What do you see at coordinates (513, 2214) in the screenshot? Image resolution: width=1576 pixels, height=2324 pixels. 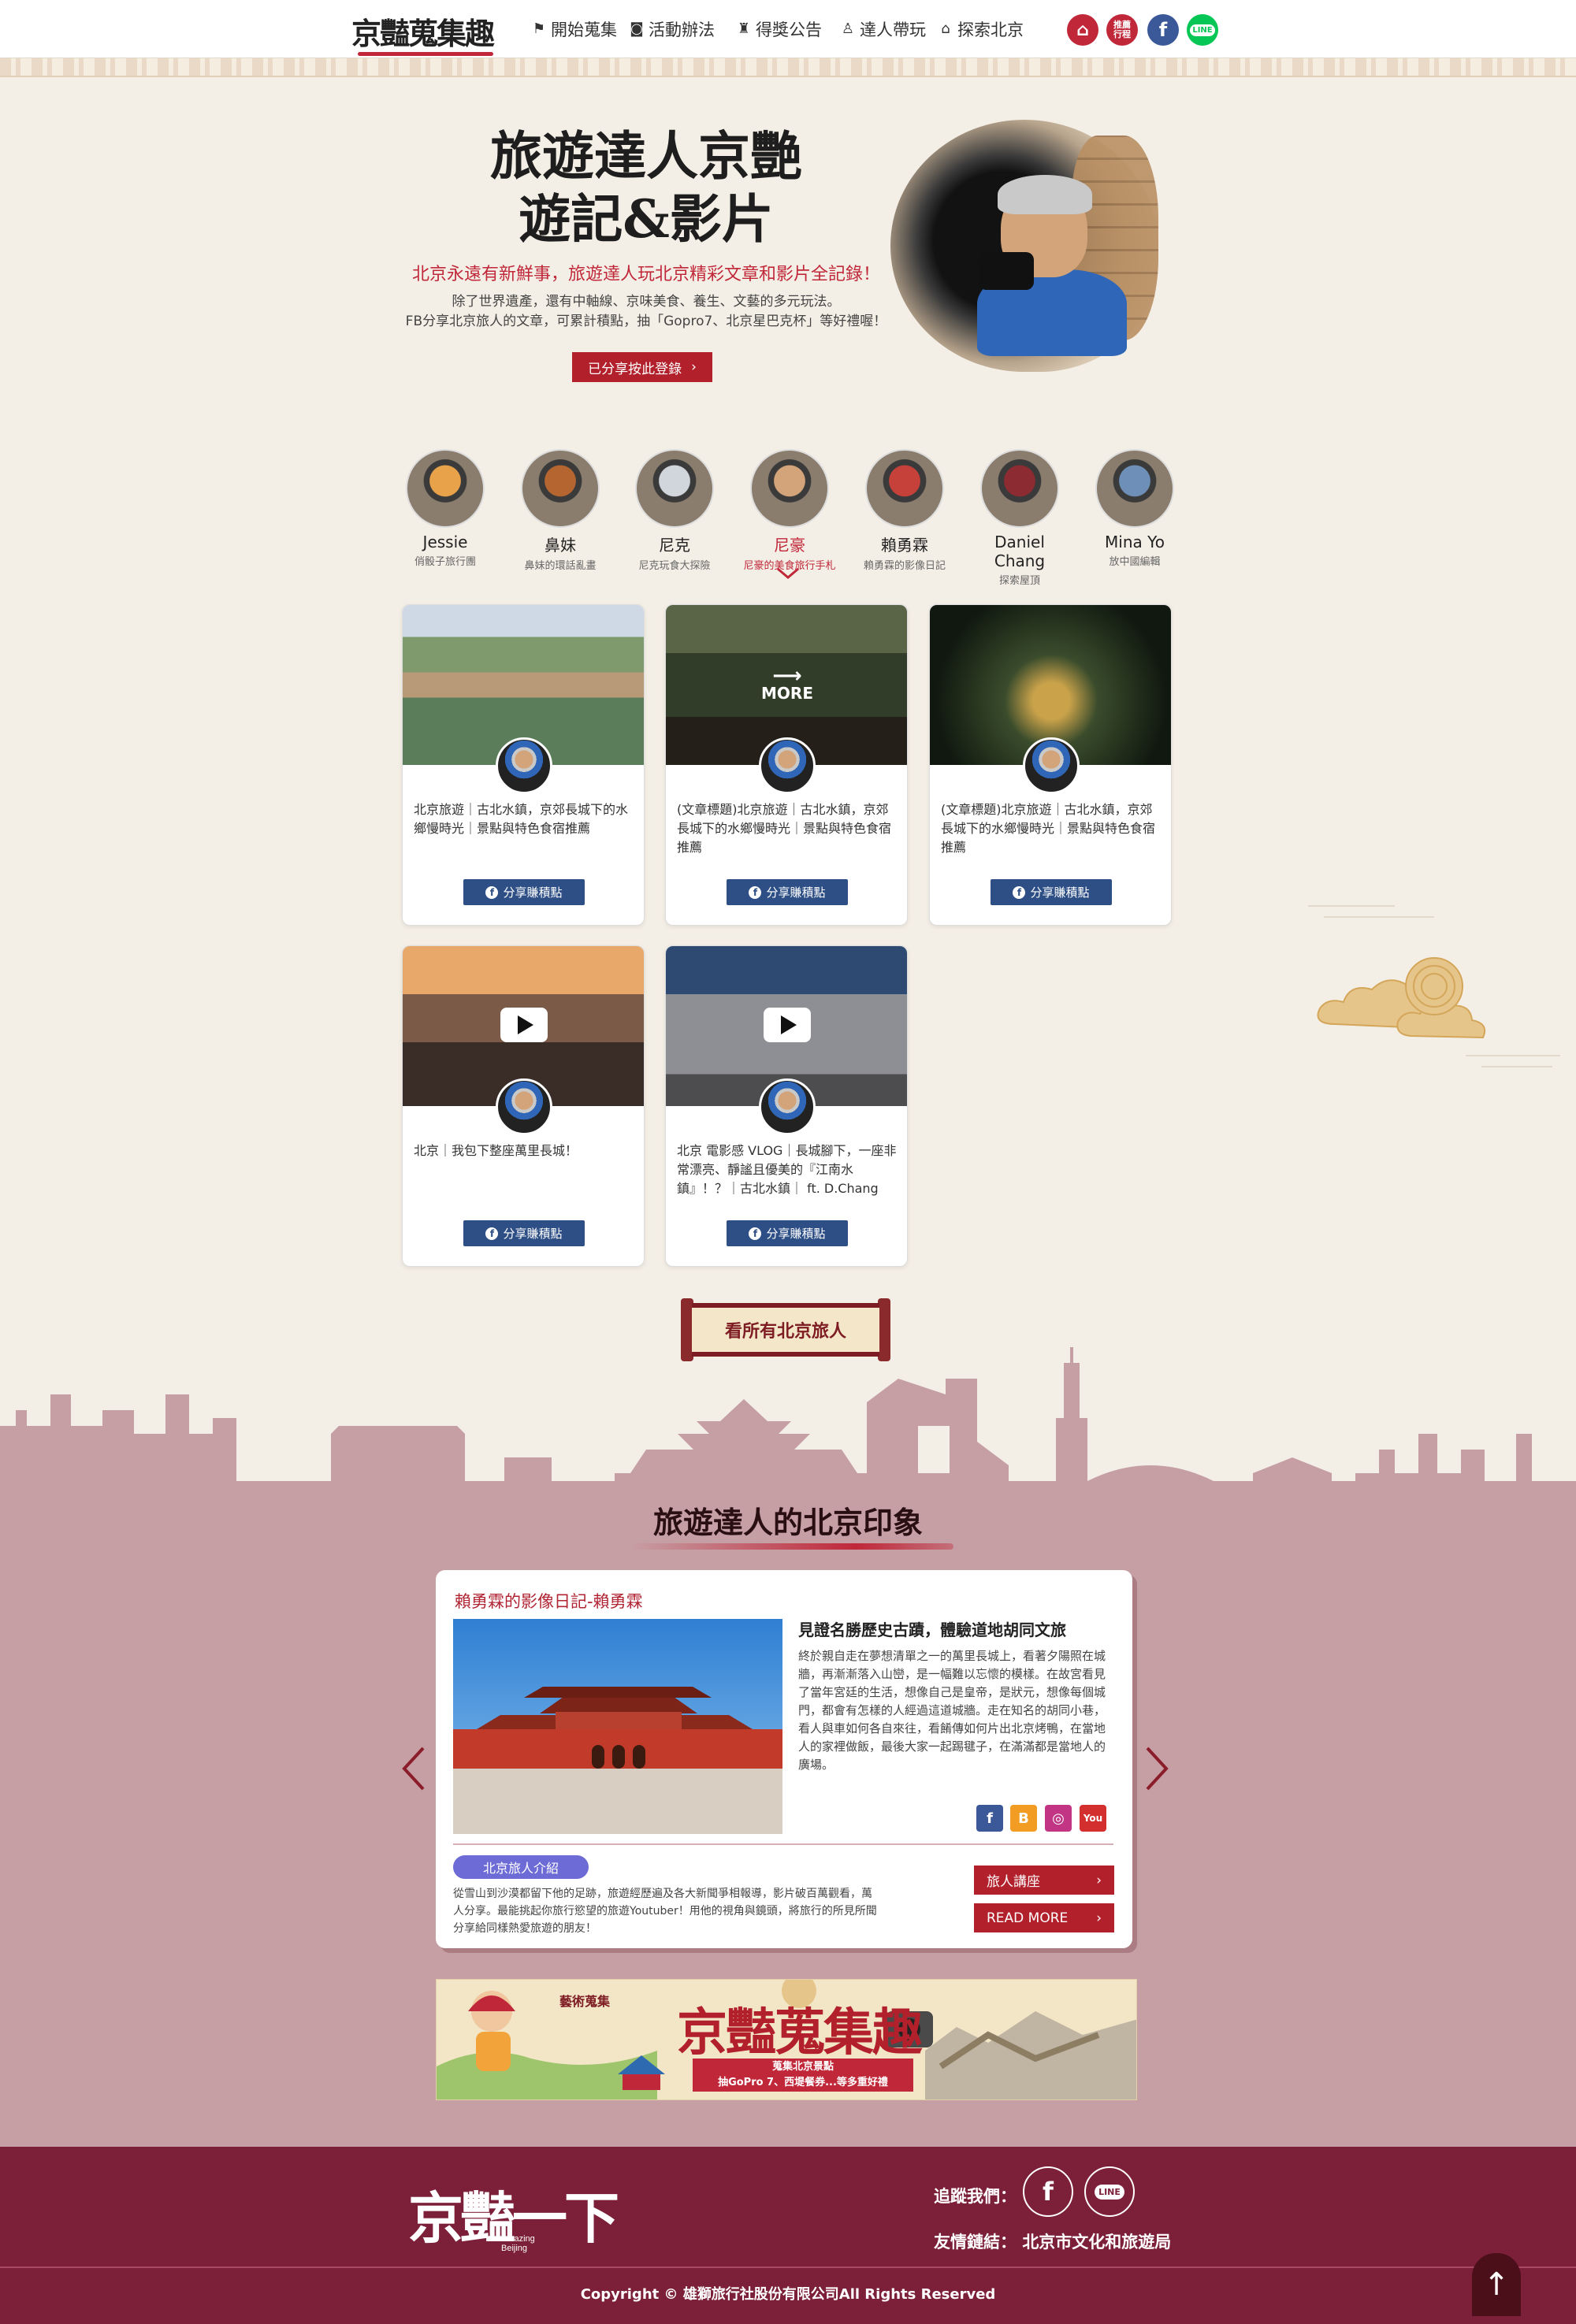 I see `footer-logo: 京豔一下 Amazing Beijing` at bounding box center [513, 2214].